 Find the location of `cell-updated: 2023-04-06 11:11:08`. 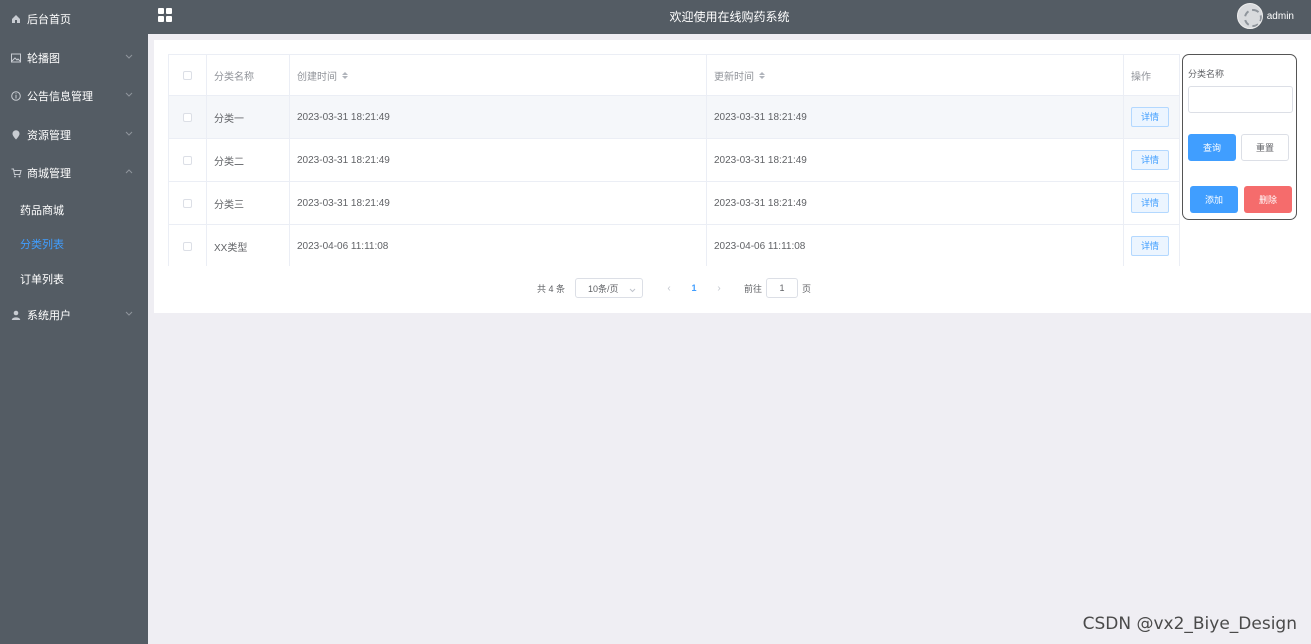

cell-updated: 2023-04-06 11:11:08 is located at coordinates (915, 245).